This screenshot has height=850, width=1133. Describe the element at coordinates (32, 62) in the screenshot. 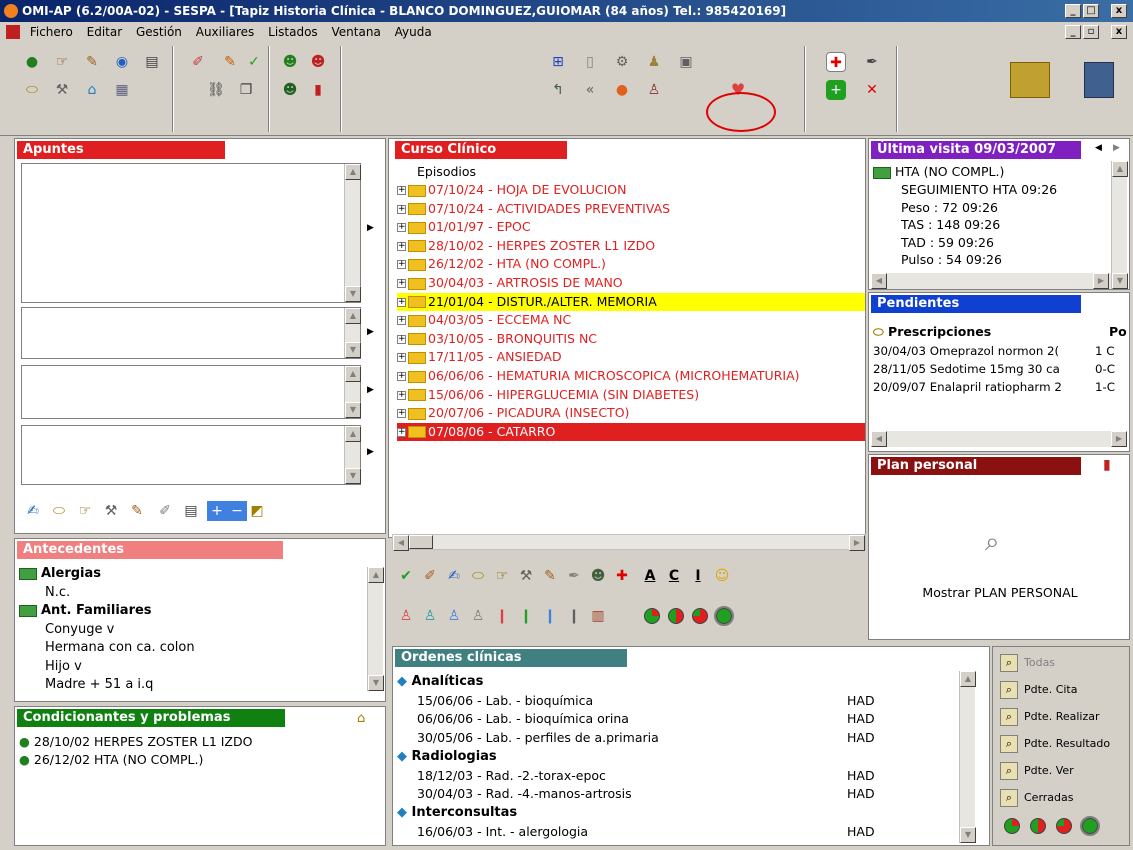

I see `globe-icon: ●` at that location.